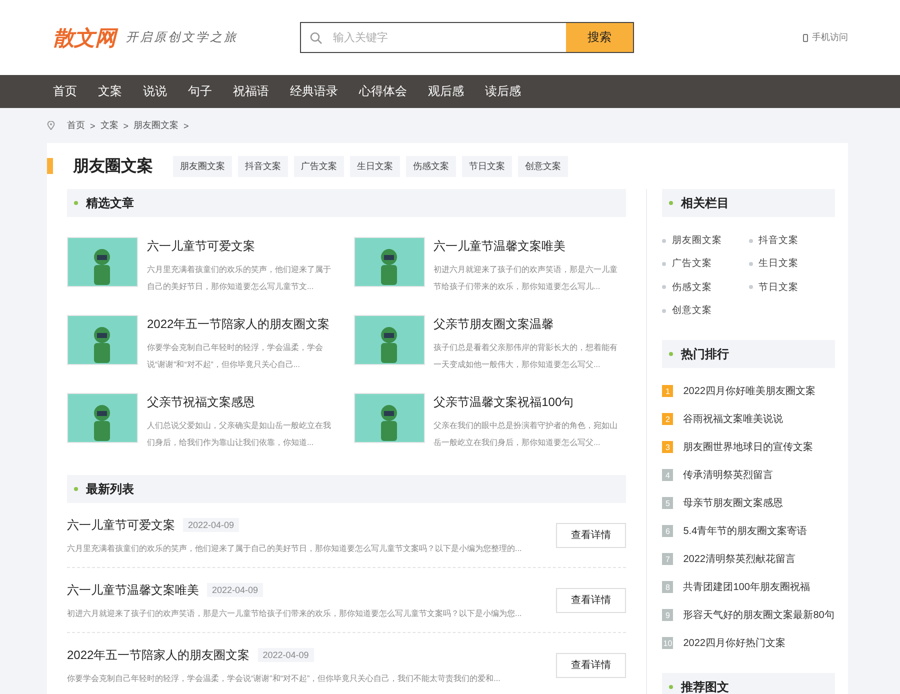 This screenshot has height=694, width=900. Describe the element at coordinates (749, 391) in the screenshot. I see `ranking-link: 2022四月你好唯美朋友圈文案` at that location.